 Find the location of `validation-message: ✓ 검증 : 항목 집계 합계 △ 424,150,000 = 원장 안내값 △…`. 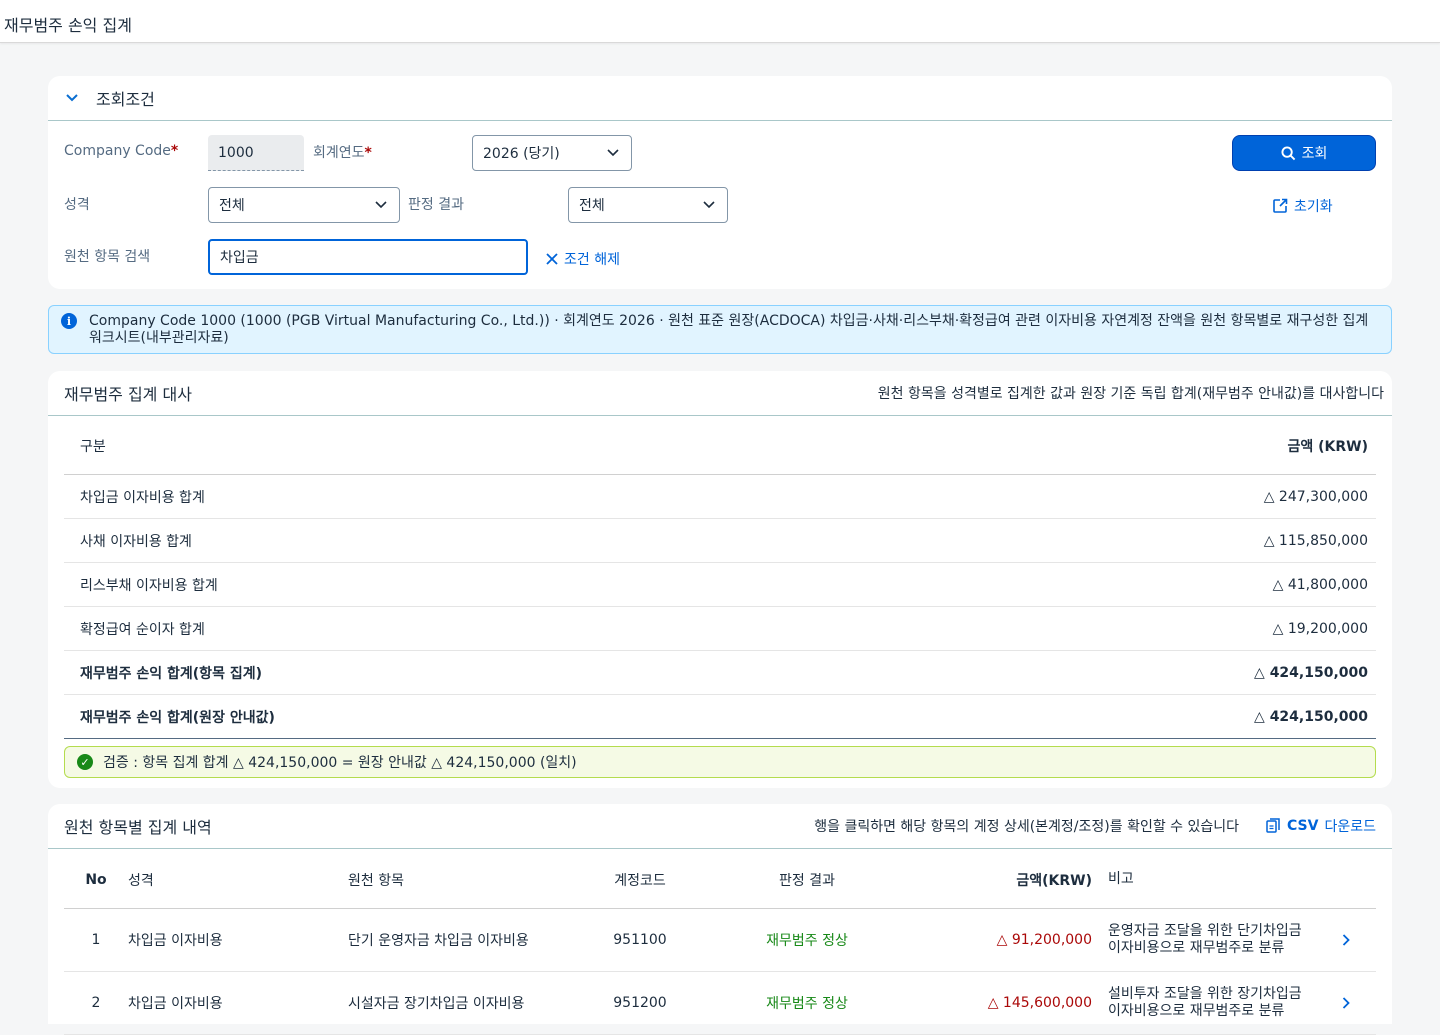

validation-message: ✓ 검증 : 항목 집계 합계 △ 424,150,000 = 원장 안내값 △… is located at coordinates (720, 762).